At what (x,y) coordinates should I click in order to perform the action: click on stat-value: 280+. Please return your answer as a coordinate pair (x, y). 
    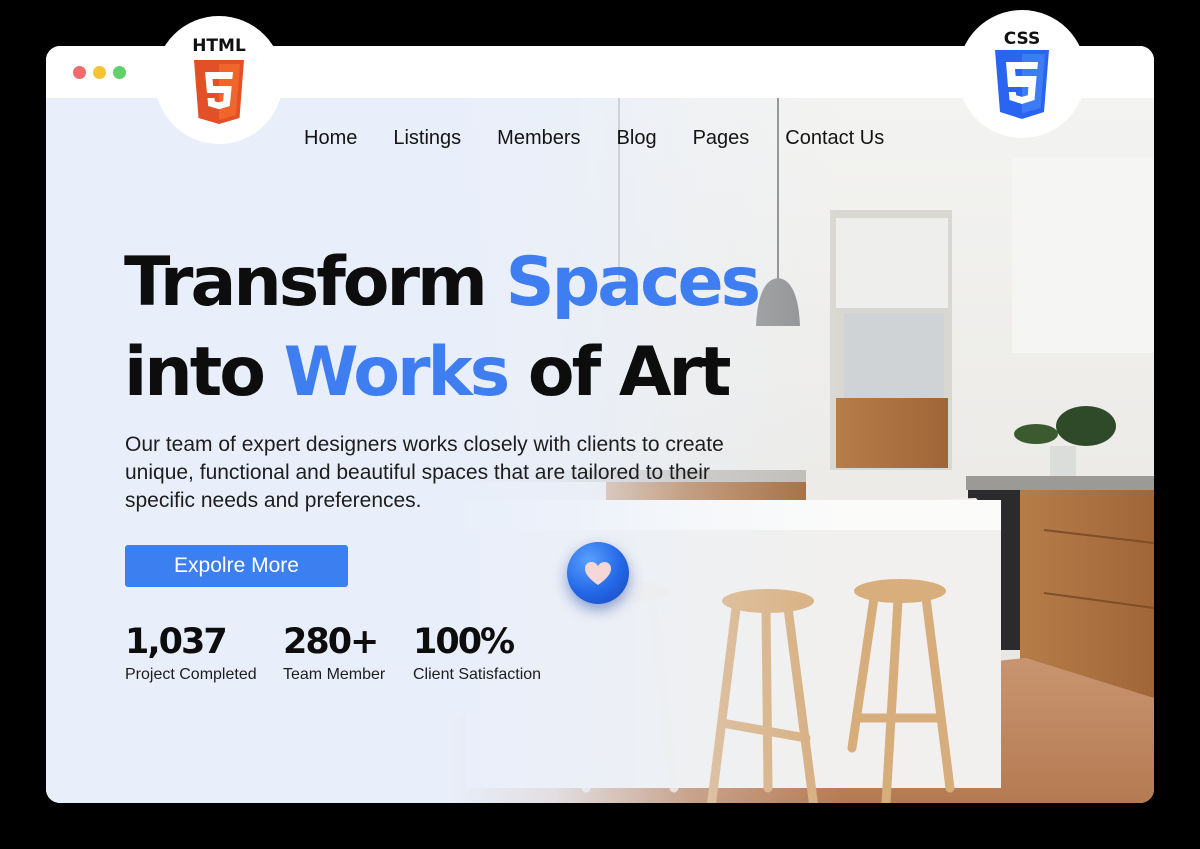
    Looking at the image, I should click on (331, 642).